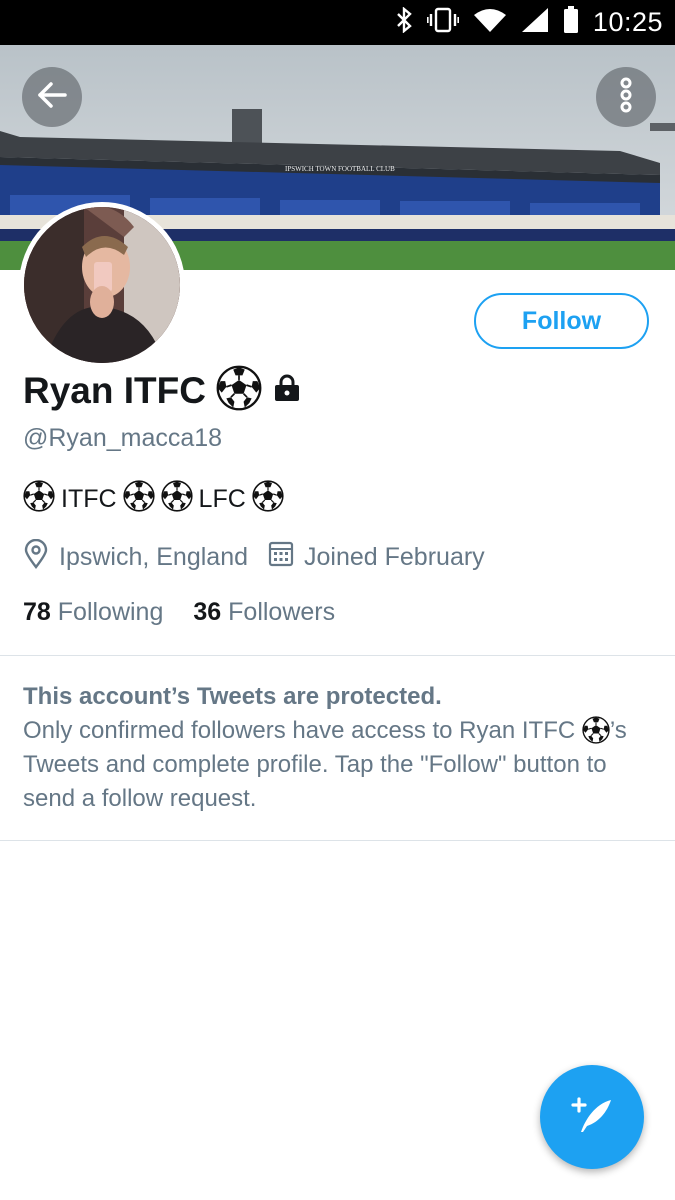 This screenshot has height=1200, width=675. I want to click on bluetooth-icon, so click(404, 22).